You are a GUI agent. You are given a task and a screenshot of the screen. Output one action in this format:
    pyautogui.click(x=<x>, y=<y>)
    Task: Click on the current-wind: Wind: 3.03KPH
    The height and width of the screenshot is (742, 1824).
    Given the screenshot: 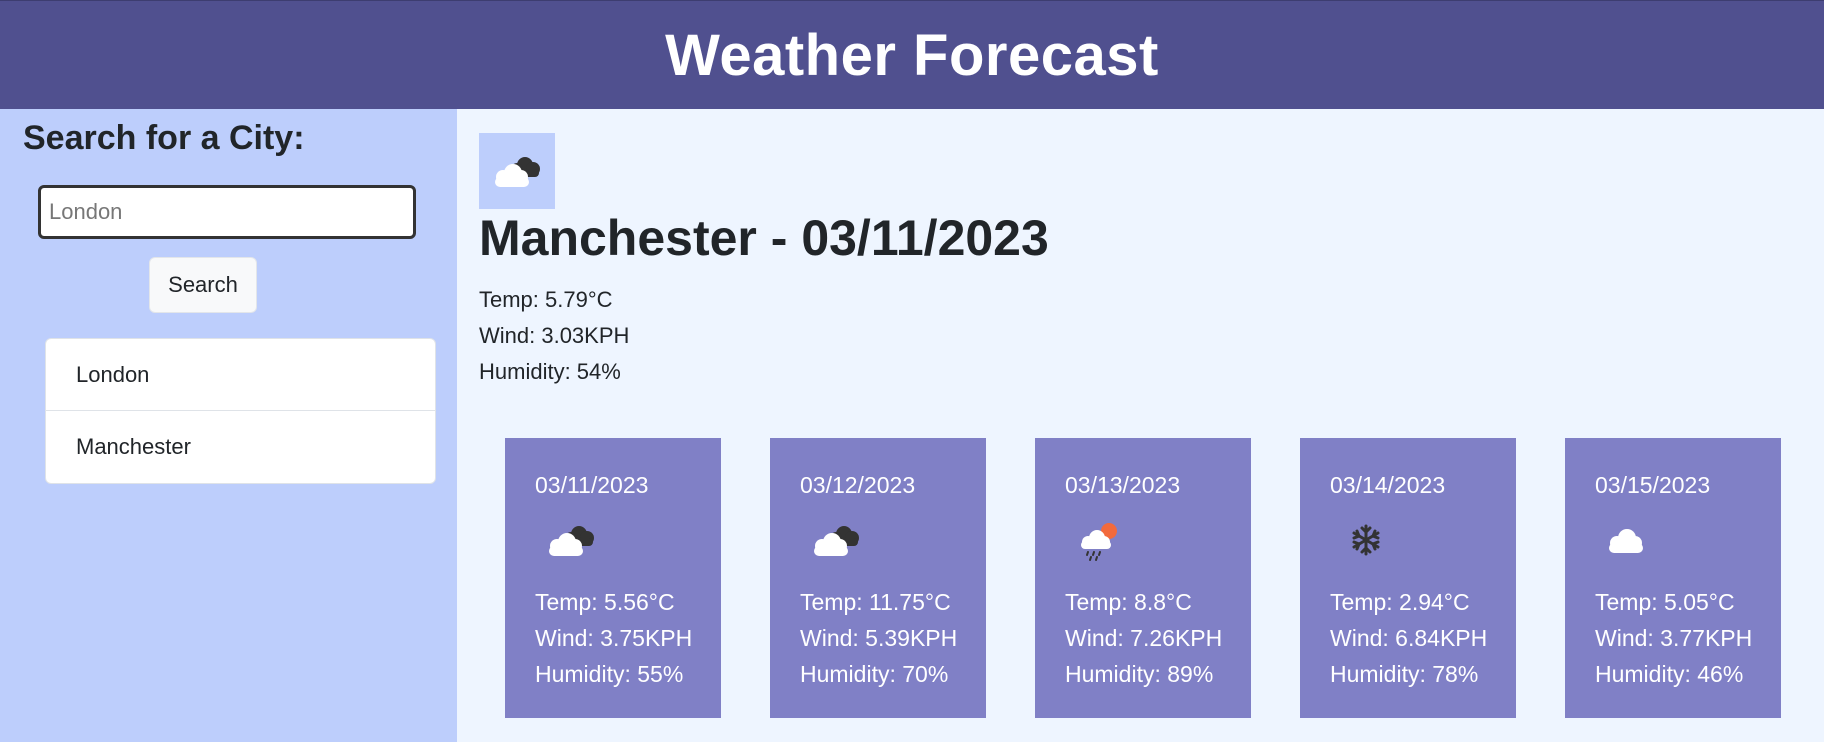 What is the action you would take?
    pyautogui.click(x=554, y=335)
    